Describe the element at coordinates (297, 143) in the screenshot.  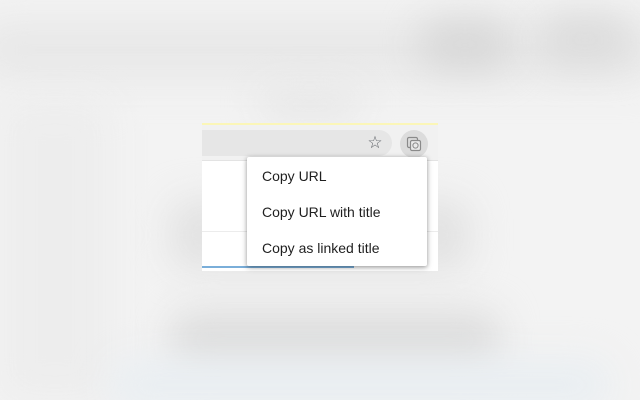
I see `address-bar: ☆` at that location.